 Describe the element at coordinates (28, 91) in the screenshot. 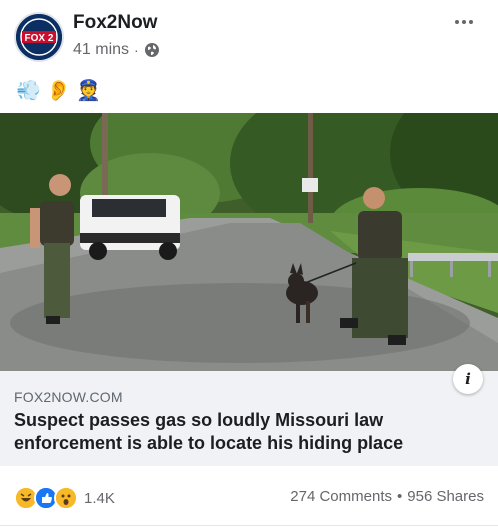

I see `dash-emoji-icon: 💨` at that location.